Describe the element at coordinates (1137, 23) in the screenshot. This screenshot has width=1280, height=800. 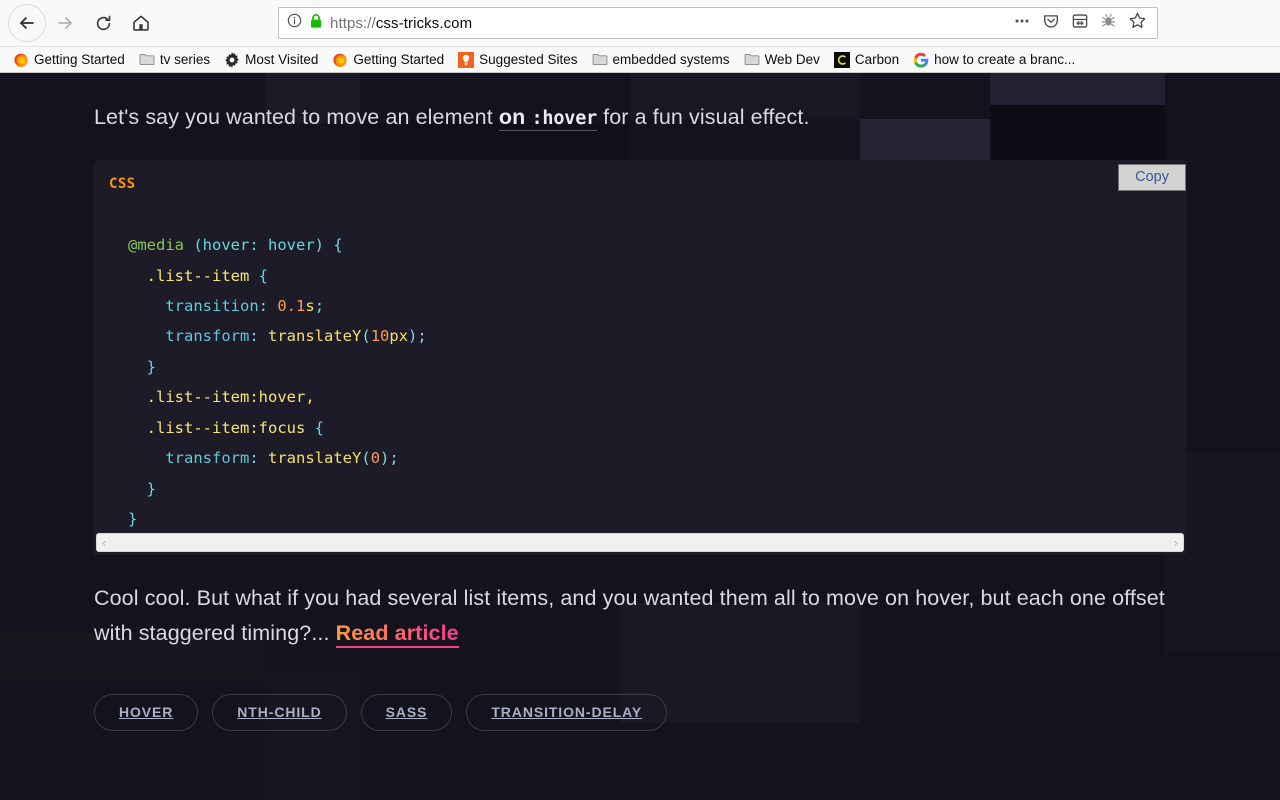
I see `bookmark-star-icon` at that location.